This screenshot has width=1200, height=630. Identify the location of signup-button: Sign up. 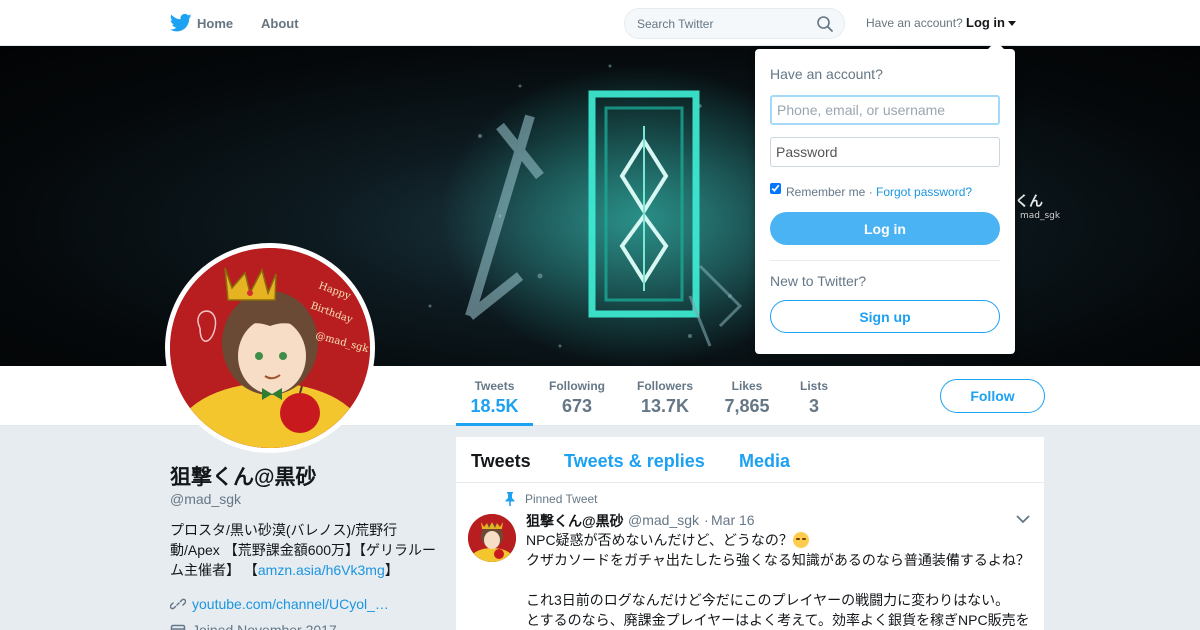
(885, 316).